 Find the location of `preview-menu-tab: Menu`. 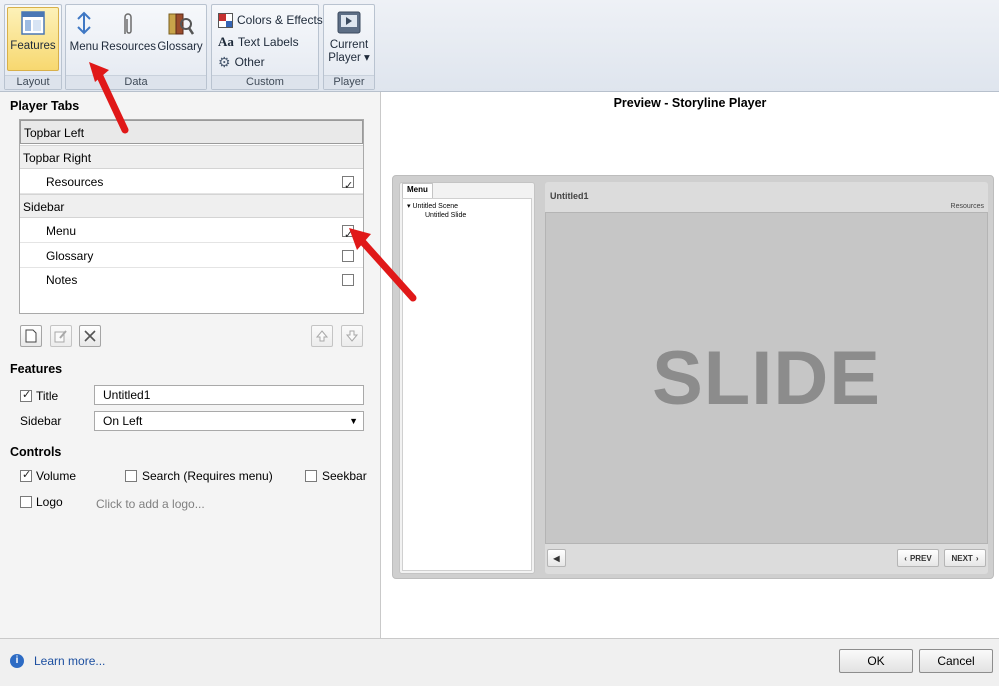

preview-menu-tab: Menu is located at coordinates (417, 190).